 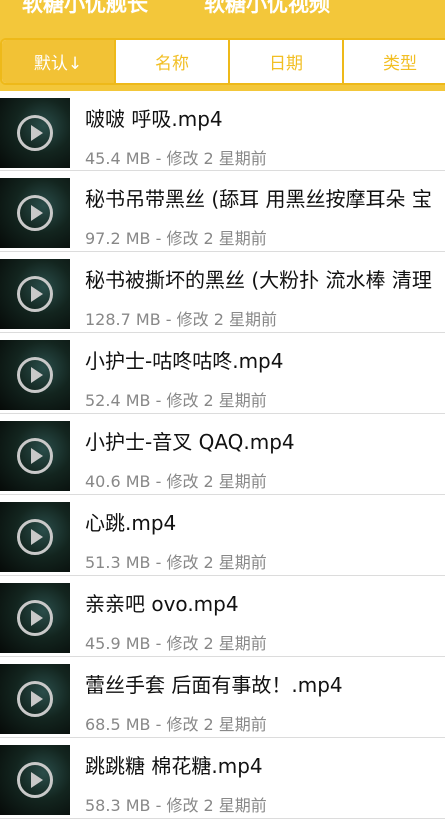 I want to click on file-meta: 51.3 MB - 修改 2 星期前, so click(x=176, y=562).